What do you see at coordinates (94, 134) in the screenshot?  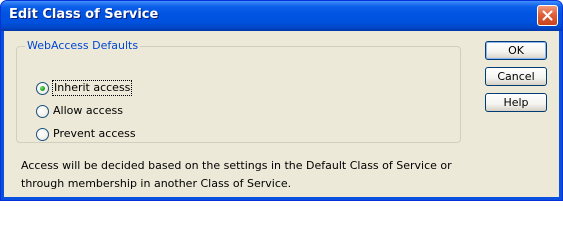 I see `radio-label-prevent: Prevent access` at bounding box center [94, 134].